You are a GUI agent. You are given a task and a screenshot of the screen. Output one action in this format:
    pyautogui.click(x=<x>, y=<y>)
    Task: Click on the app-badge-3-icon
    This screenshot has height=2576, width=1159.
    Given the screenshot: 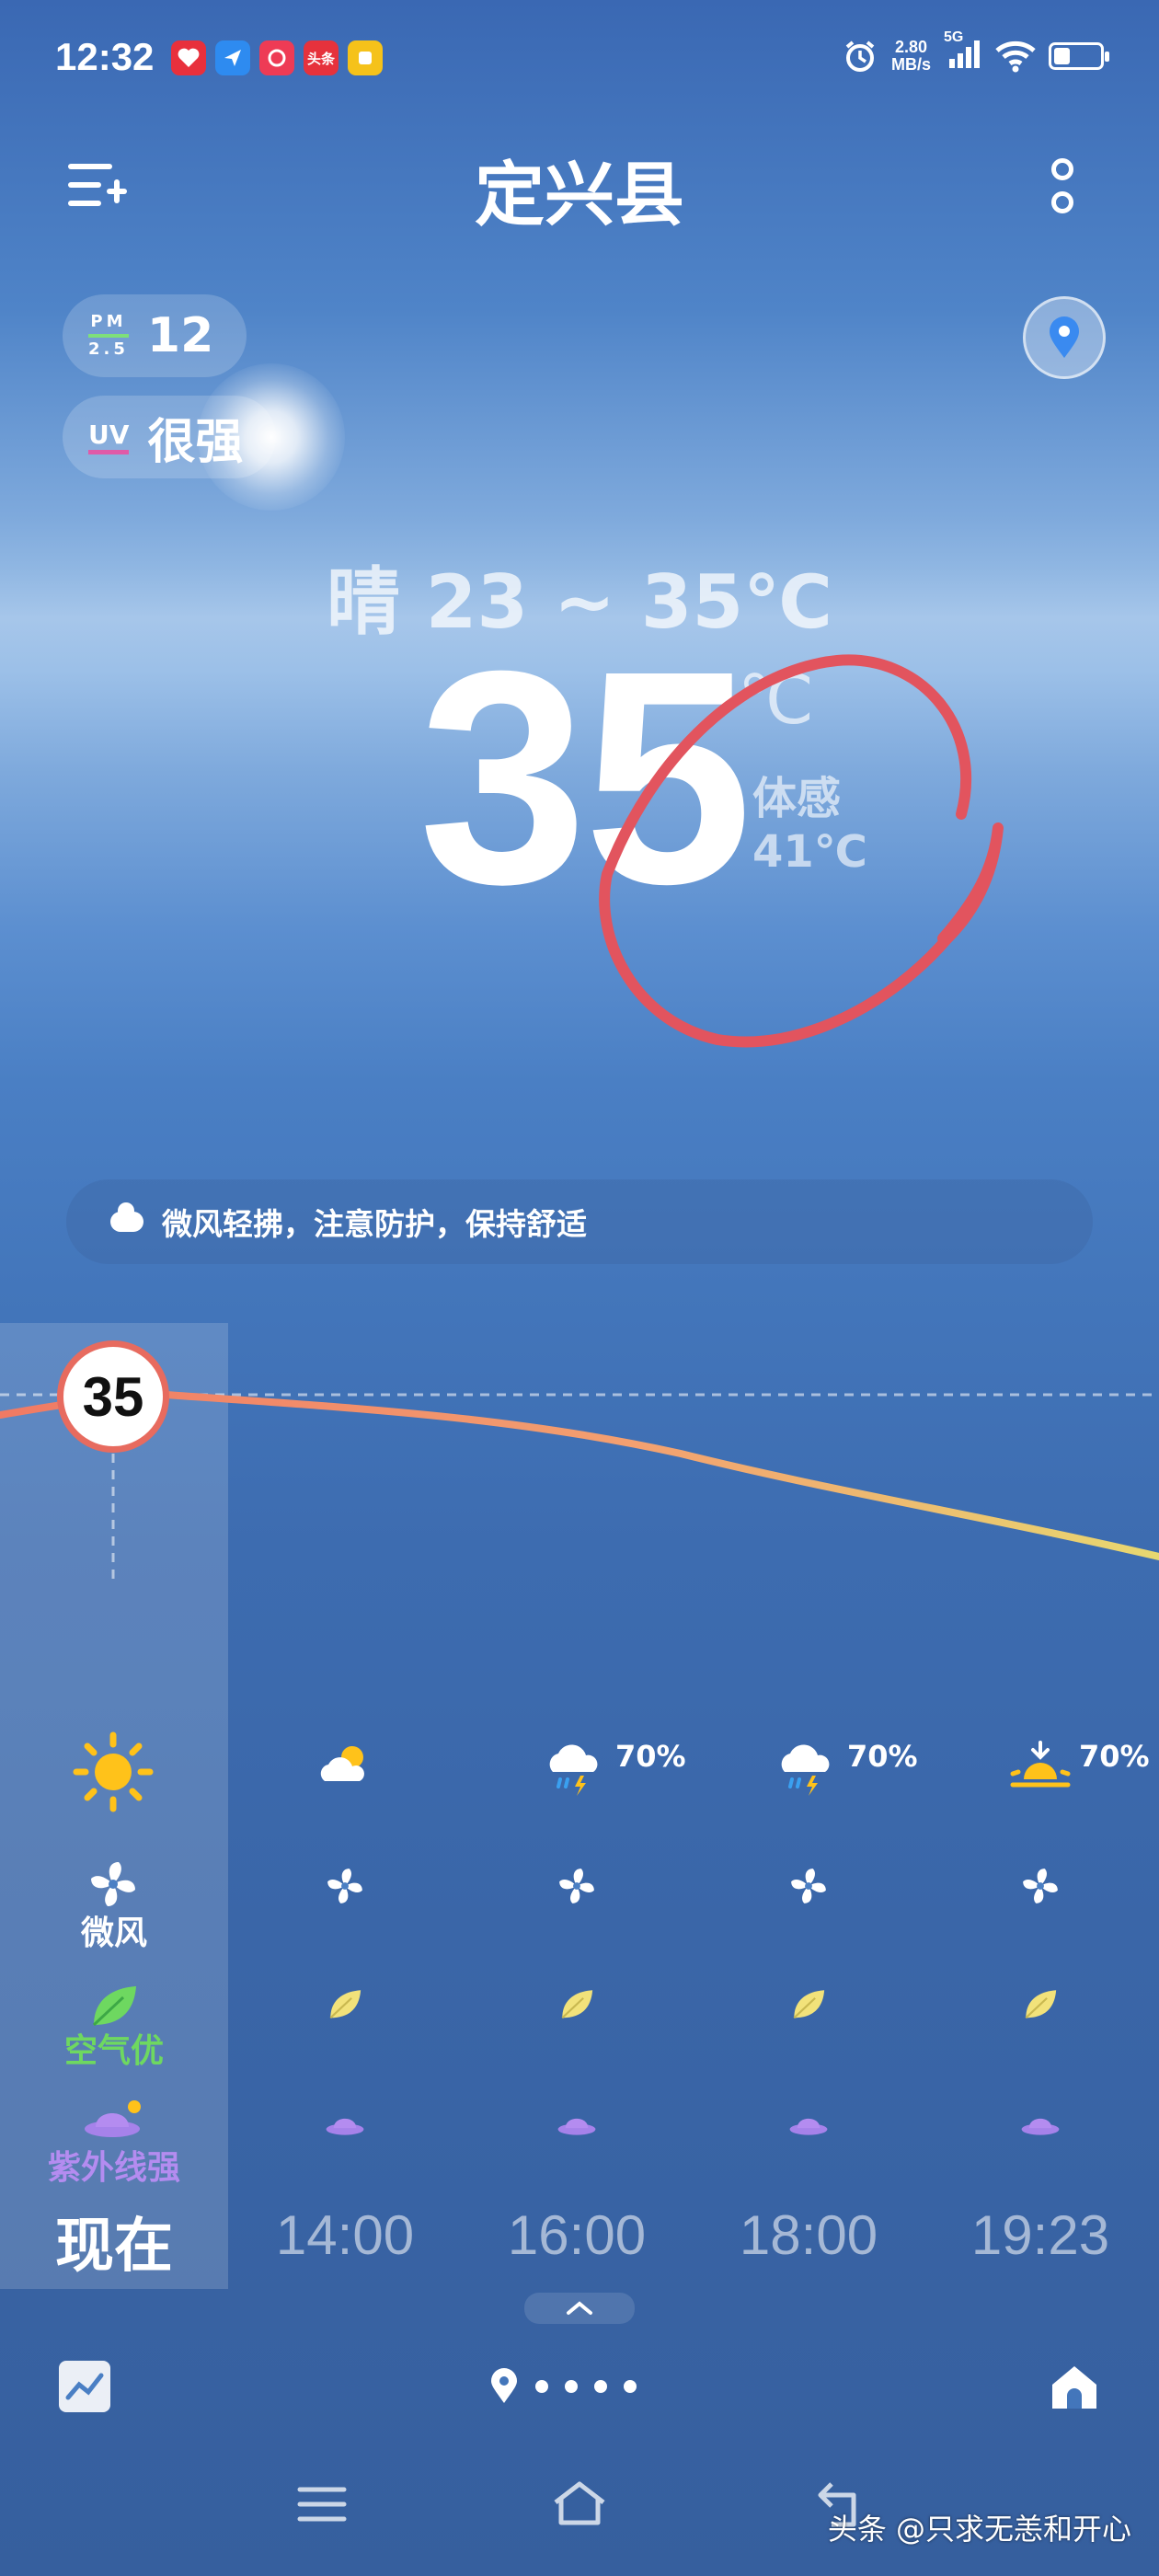 What is the action you would take?
    pyautogui.click(x=276, y=57)
    